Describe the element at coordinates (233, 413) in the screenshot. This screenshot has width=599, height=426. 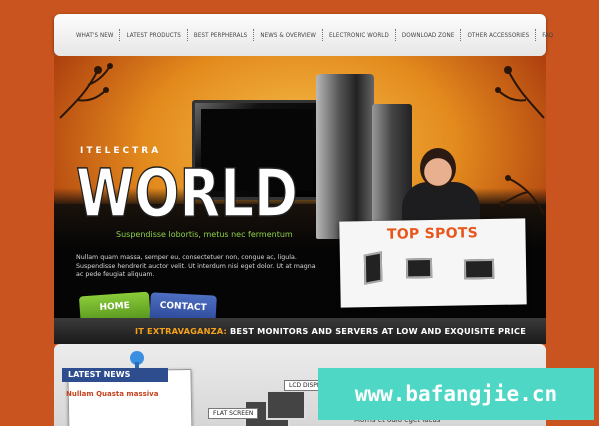
I see `flat-screen-label: FLAT SCREEN` at that location.